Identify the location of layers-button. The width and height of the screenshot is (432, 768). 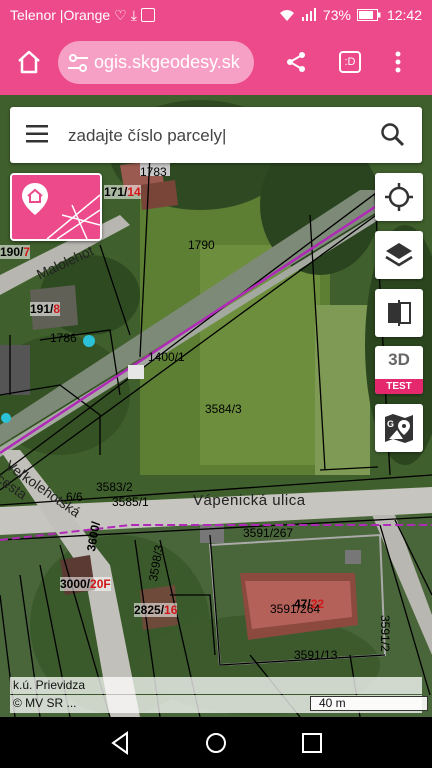
(399, 255).